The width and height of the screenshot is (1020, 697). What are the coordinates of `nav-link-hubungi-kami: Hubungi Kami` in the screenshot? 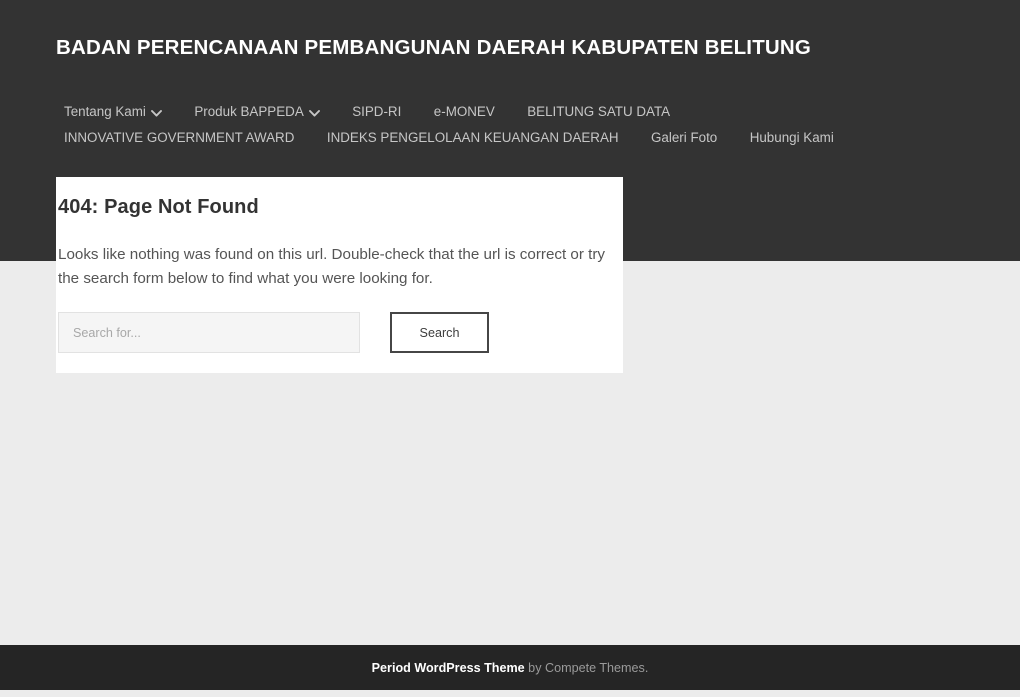 It's located at (792, 138).